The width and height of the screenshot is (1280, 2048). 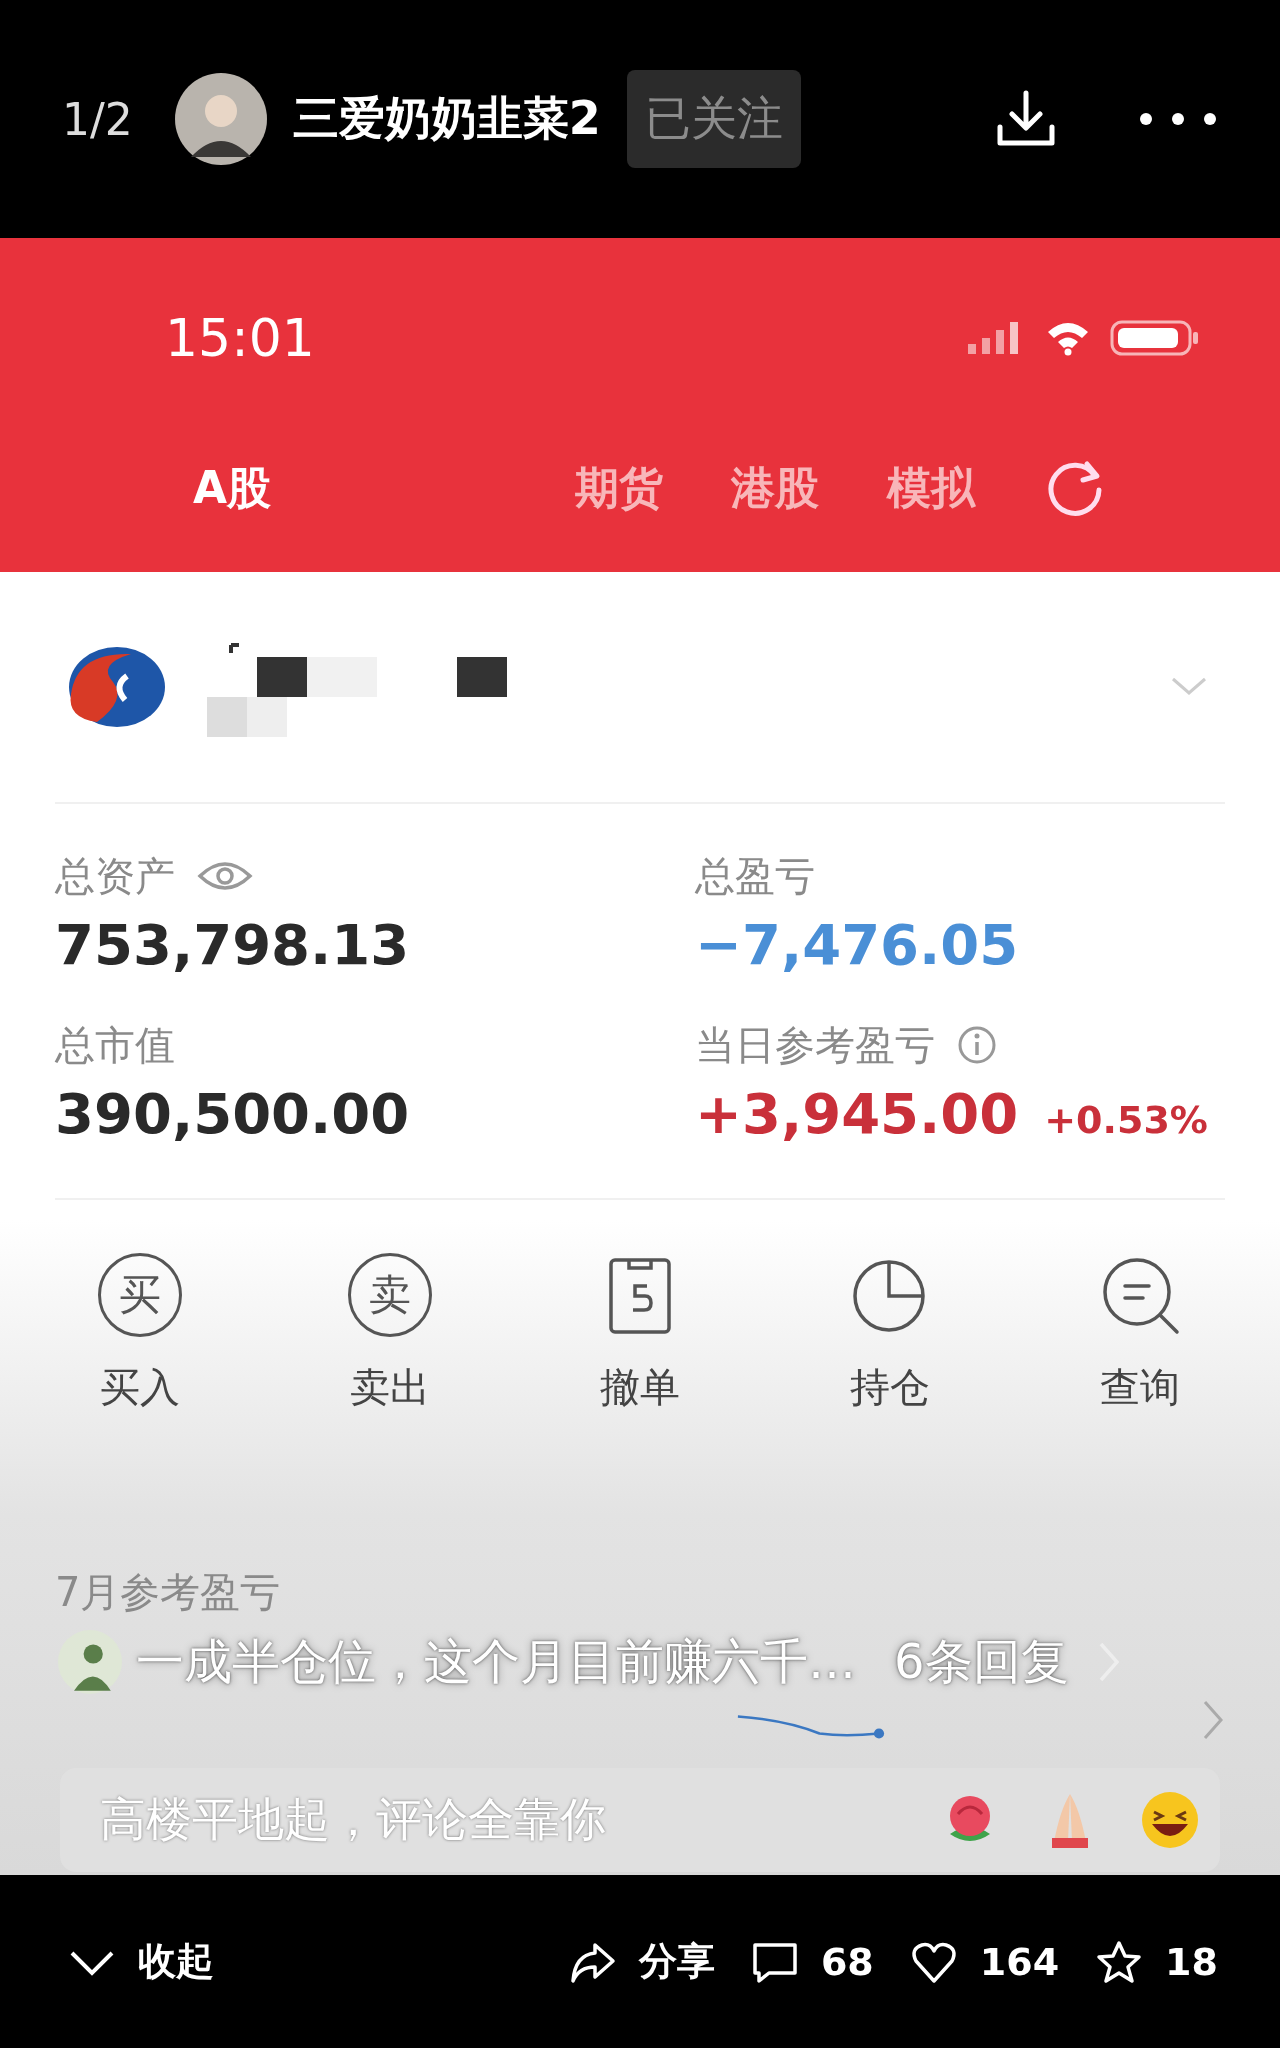 What do you see at coordinates (1178, 119) in the screenshot?
I see `more-icon` at bounding box center [1178, 119].